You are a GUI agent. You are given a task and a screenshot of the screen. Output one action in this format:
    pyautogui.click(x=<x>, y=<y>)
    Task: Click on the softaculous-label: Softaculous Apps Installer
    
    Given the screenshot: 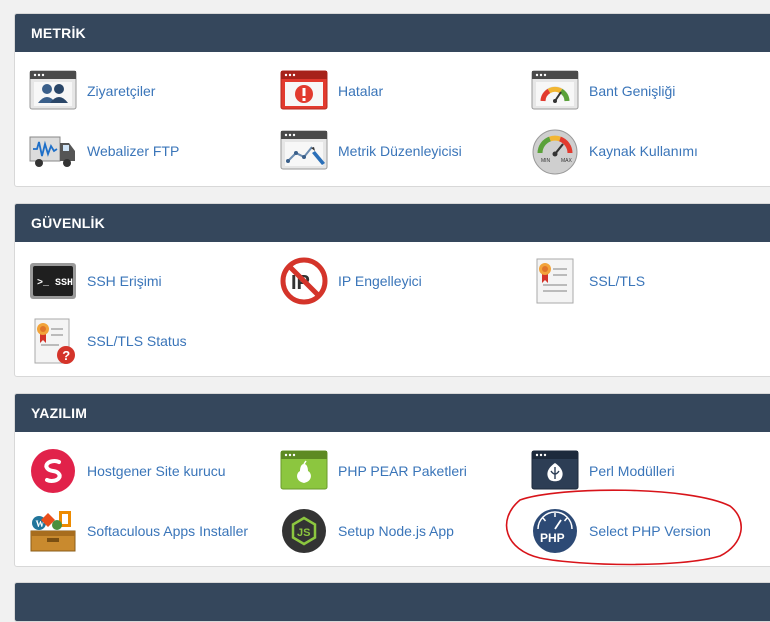 What is the action you would take?
    pyautogui.click(x=168, y=531)
    